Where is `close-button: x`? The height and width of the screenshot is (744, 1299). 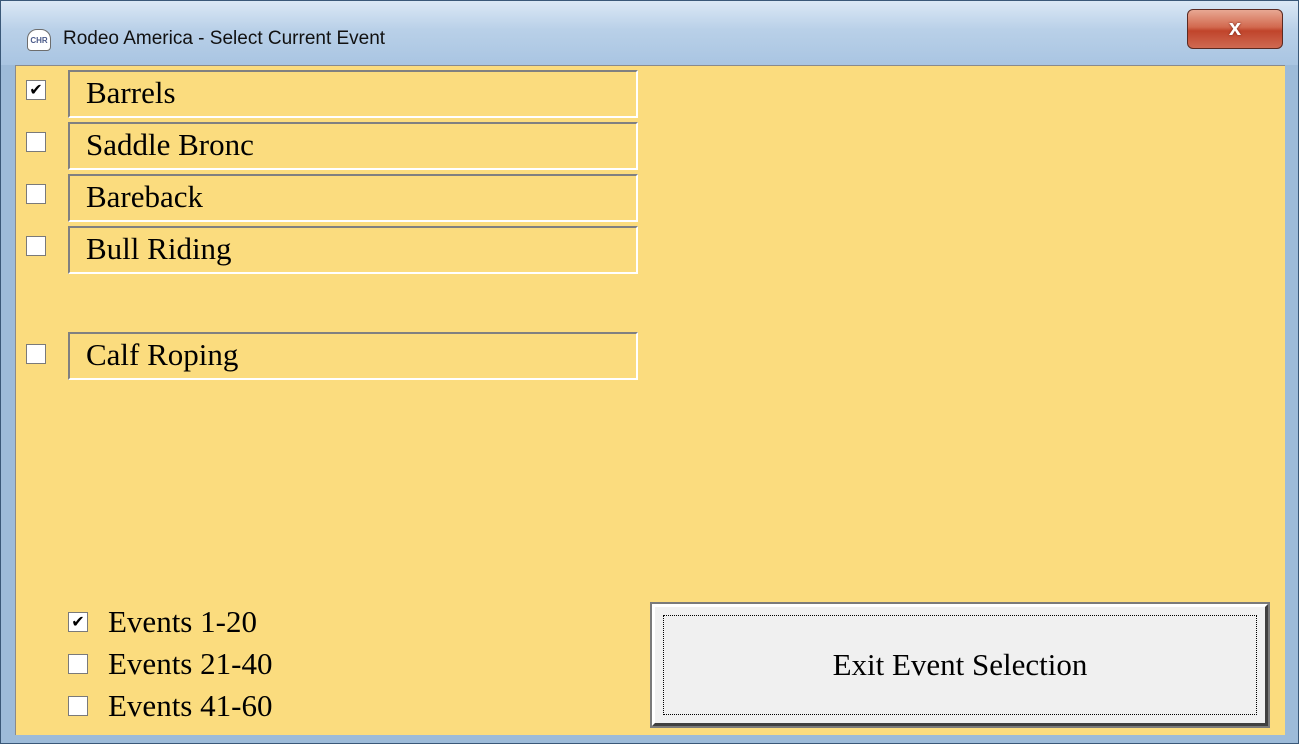
close-button: x is located at coordinates (1235, 29).